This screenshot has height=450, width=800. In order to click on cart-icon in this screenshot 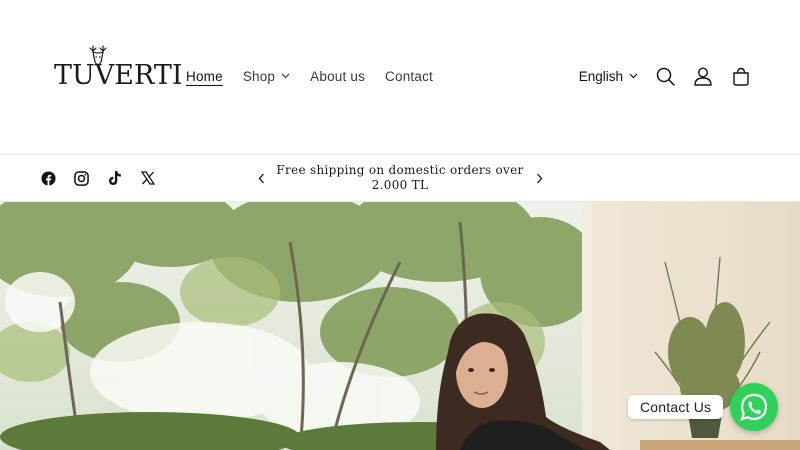, I will do `click(741, 76)`.